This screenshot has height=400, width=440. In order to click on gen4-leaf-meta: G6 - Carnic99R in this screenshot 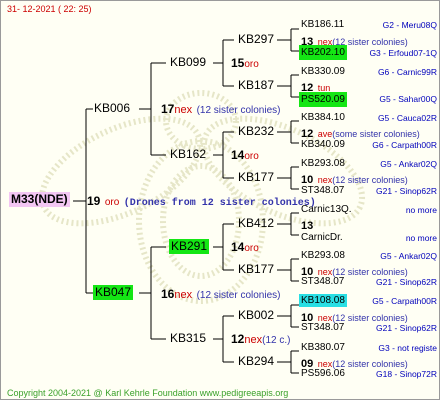, I will do `click(407, 72)`.